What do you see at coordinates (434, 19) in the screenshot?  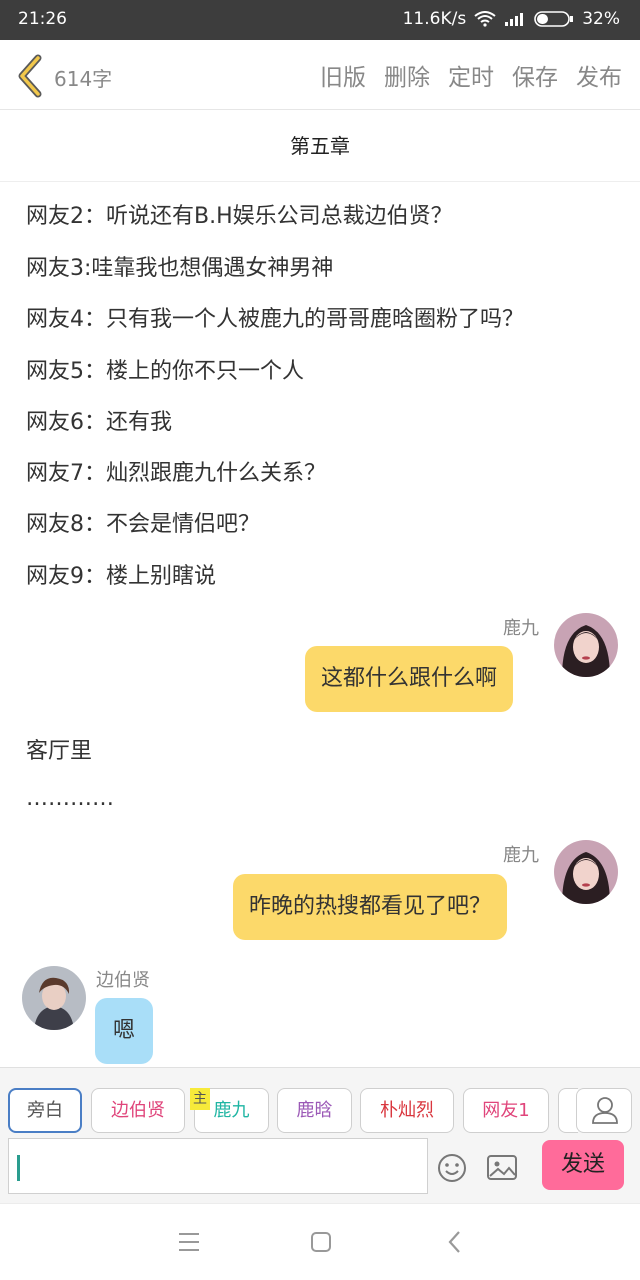 I see `network-speed: 11.6K/s` at bounding box center [434, 19].